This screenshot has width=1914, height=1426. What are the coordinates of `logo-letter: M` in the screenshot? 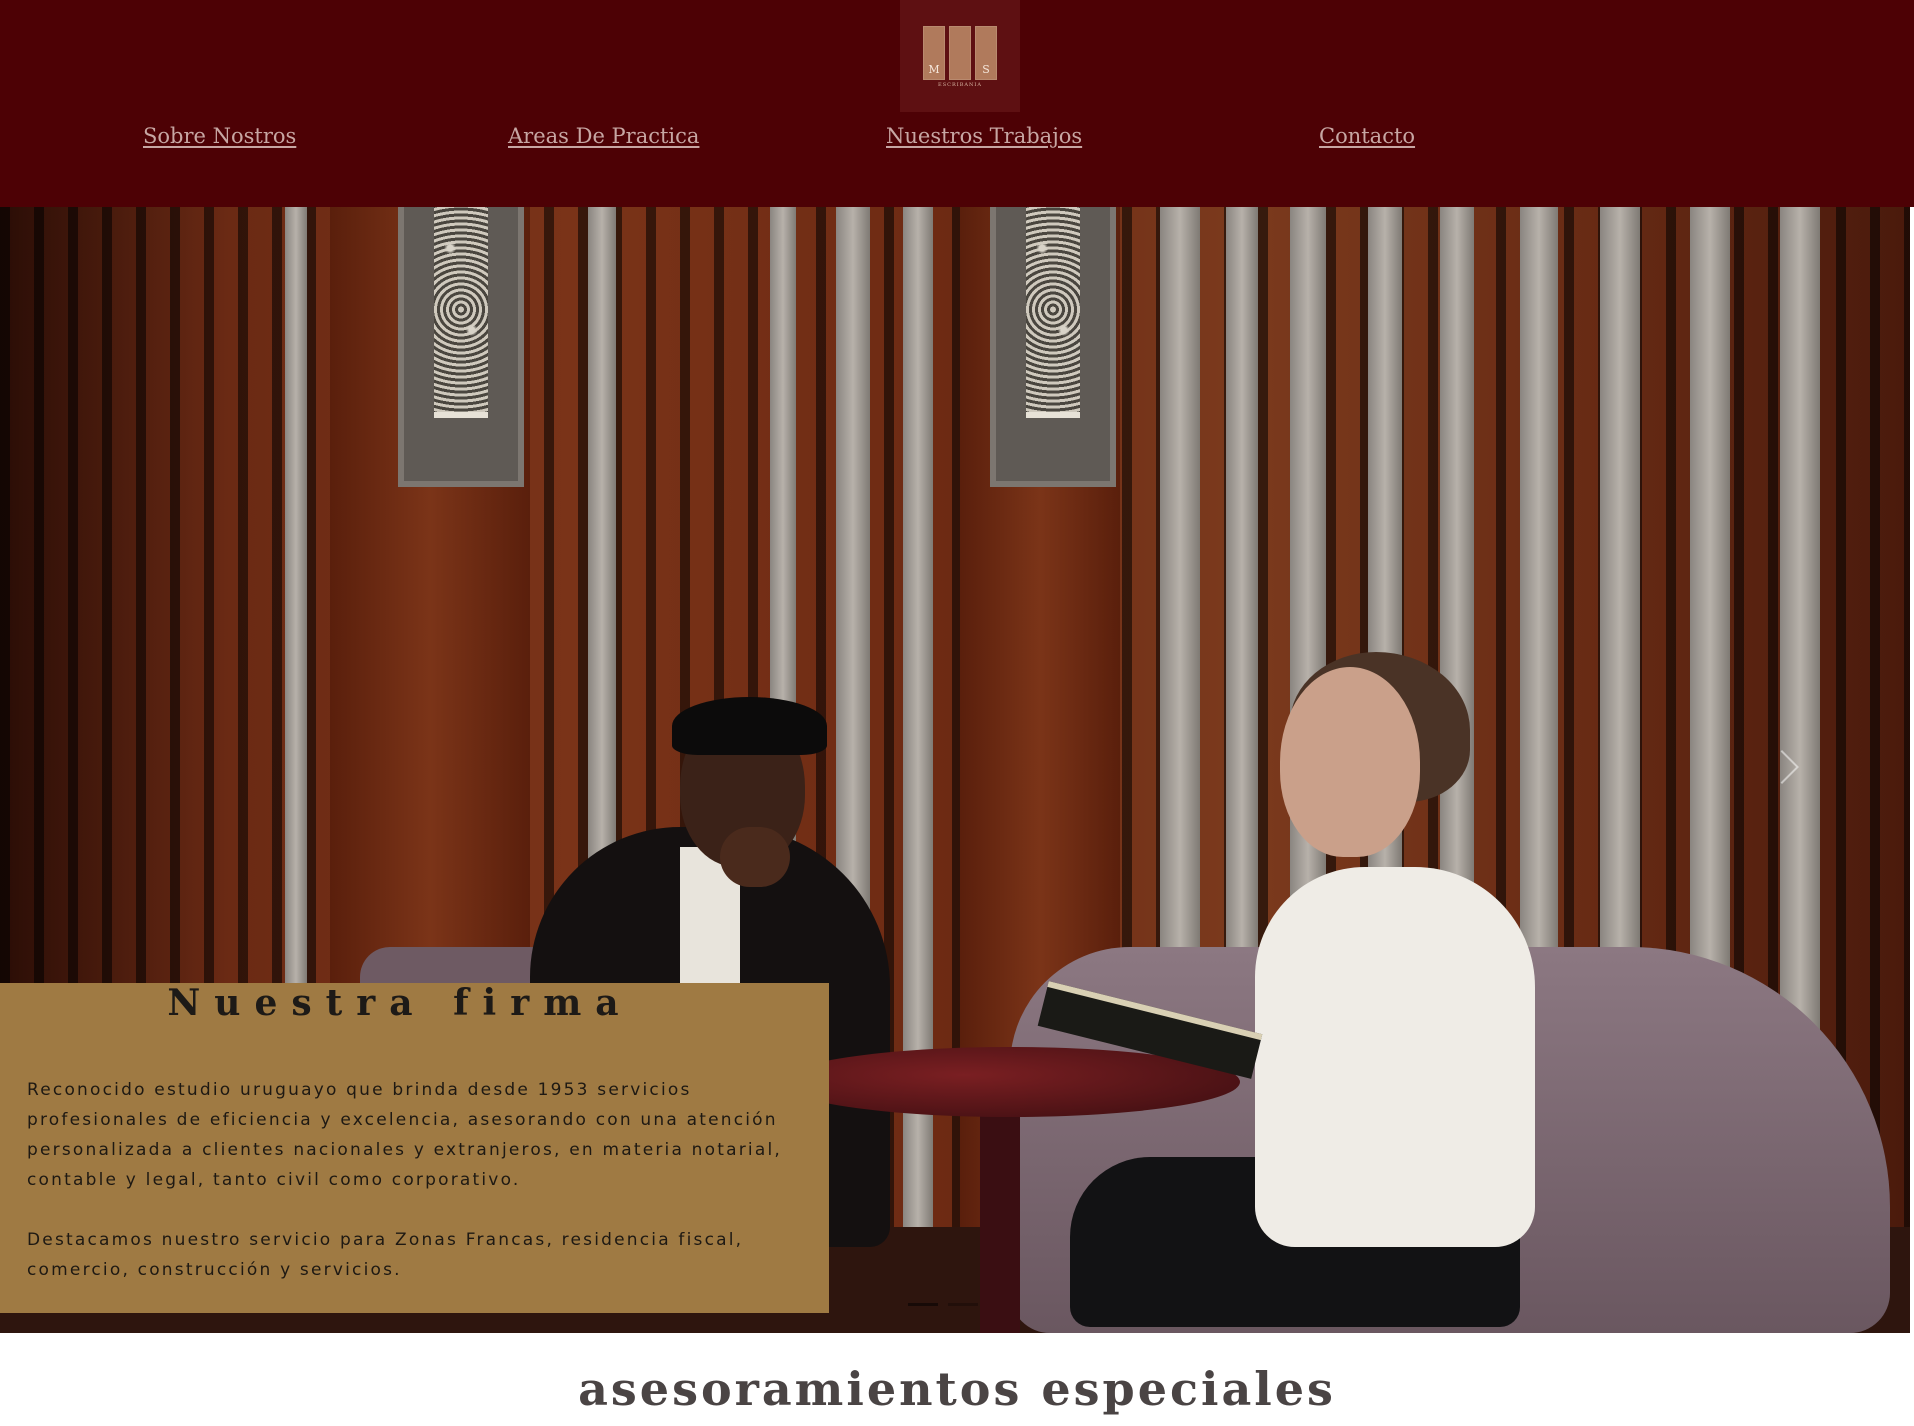 It's located at (934, 69).